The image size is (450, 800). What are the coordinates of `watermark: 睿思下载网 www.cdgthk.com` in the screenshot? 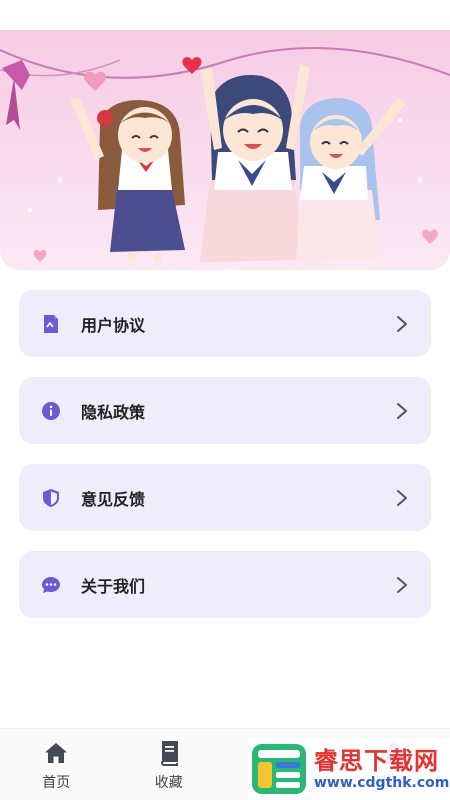 It's located at (349, 769).